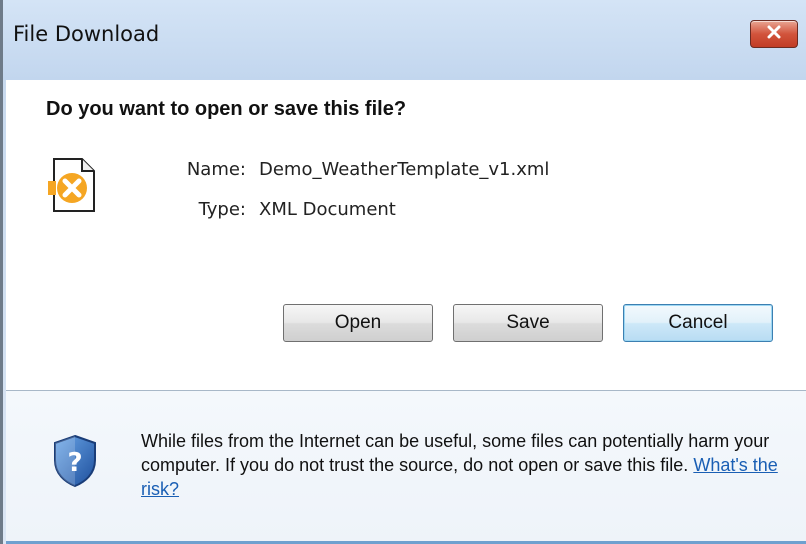  I want to click on close-icon, so click(774, 34).